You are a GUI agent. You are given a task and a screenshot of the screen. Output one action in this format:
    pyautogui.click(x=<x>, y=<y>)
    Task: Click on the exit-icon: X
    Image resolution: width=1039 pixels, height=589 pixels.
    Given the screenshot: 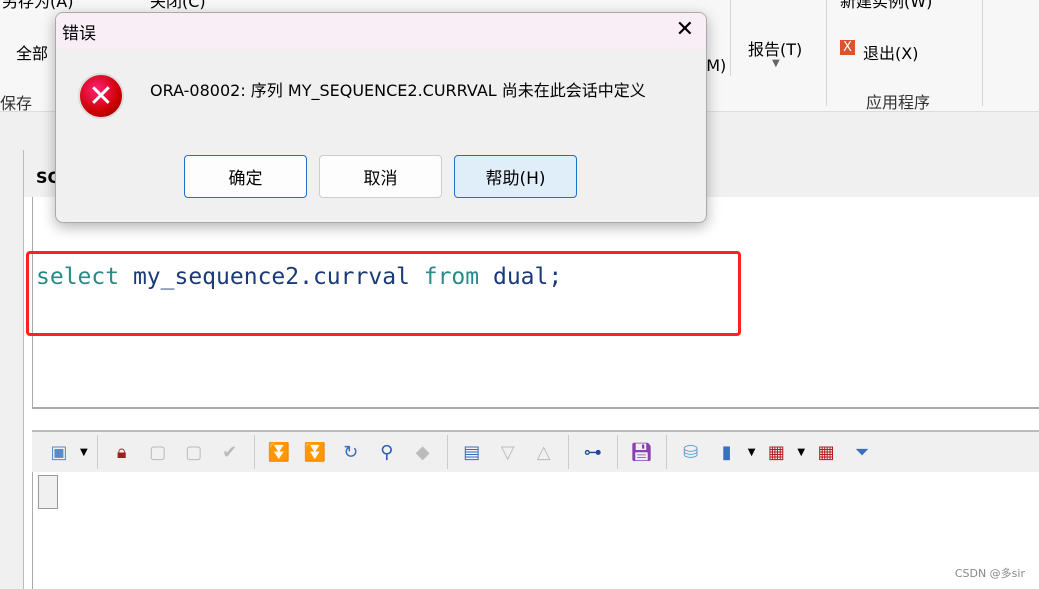 What is the action you would take?
    pyautogui.click(x=847, y=47)
    